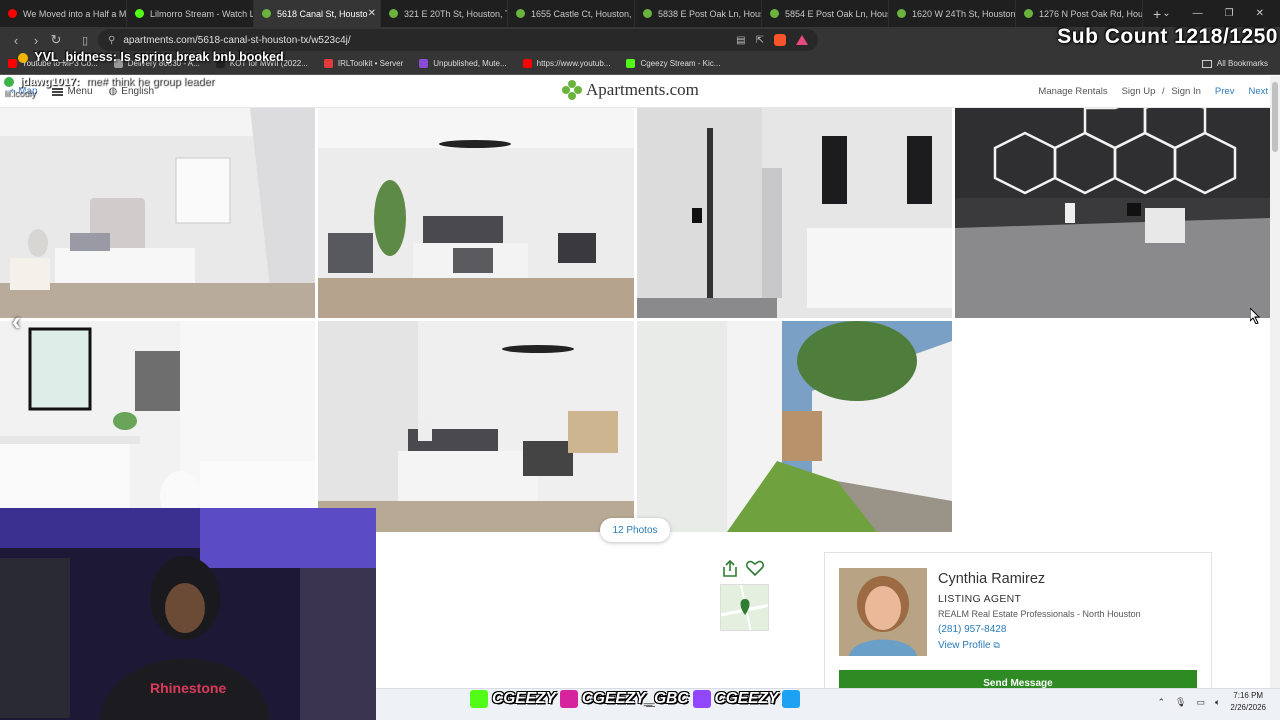  What do you see at coordinates (1206, 63) in the screenshot?
I see `folder-icon` at bounding box center [1206, 63].